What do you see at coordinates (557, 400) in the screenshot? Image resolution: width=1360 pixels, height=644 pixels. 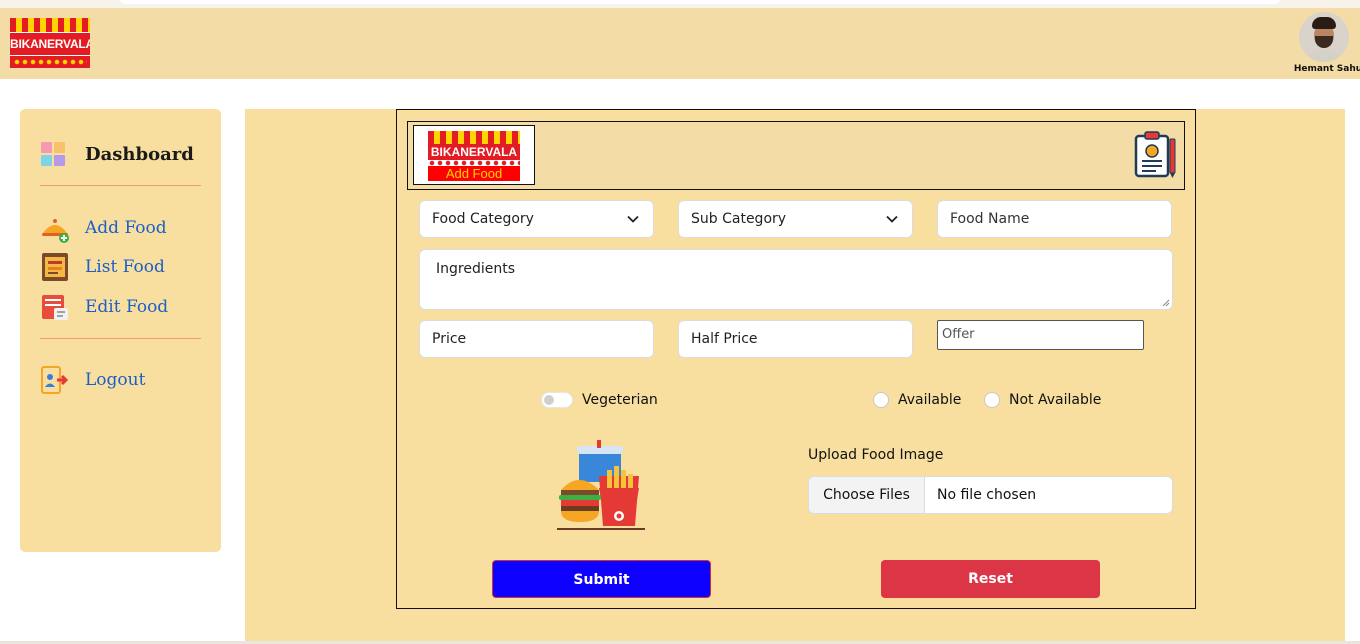 I see `vegetarian-toggle` at bounding box center [557, 400].